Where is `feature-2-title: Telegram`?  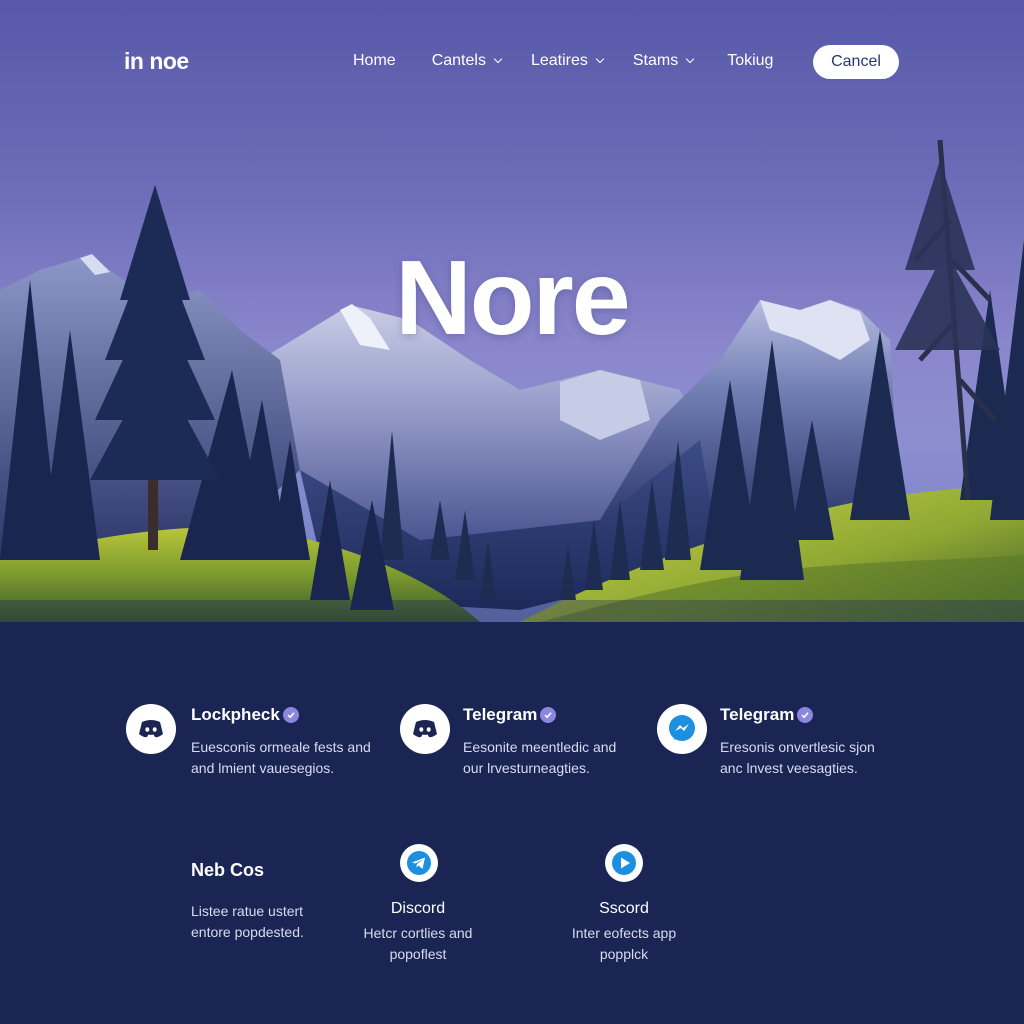 feature-2-title: Telegram is located at coordinates (500, 714).